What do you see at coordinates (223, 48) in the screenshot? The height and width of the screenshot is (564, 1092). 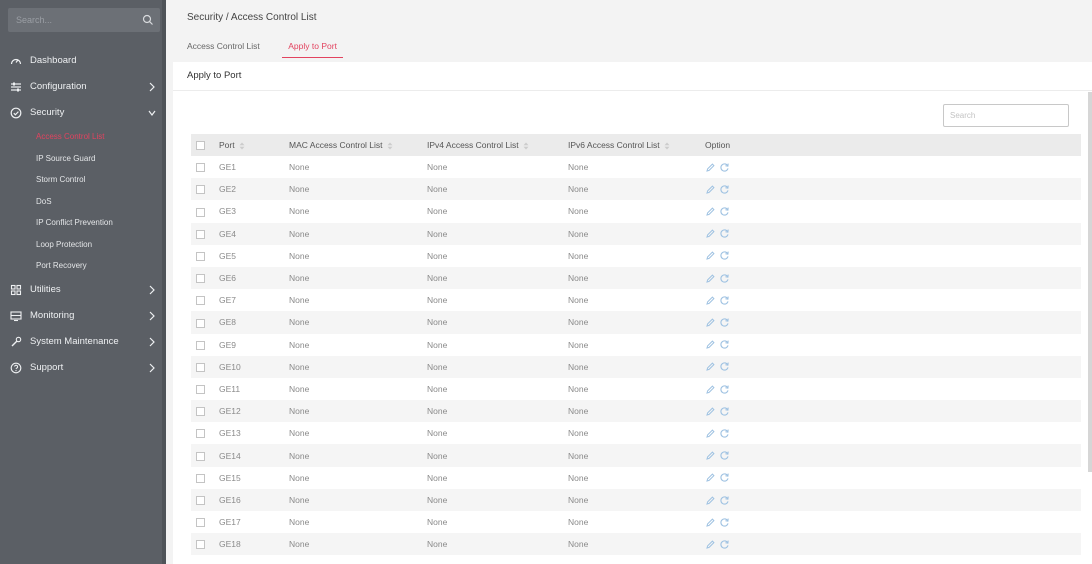 I see `tab-access-control-list: Access Control List` at bounding box center [223, 48].